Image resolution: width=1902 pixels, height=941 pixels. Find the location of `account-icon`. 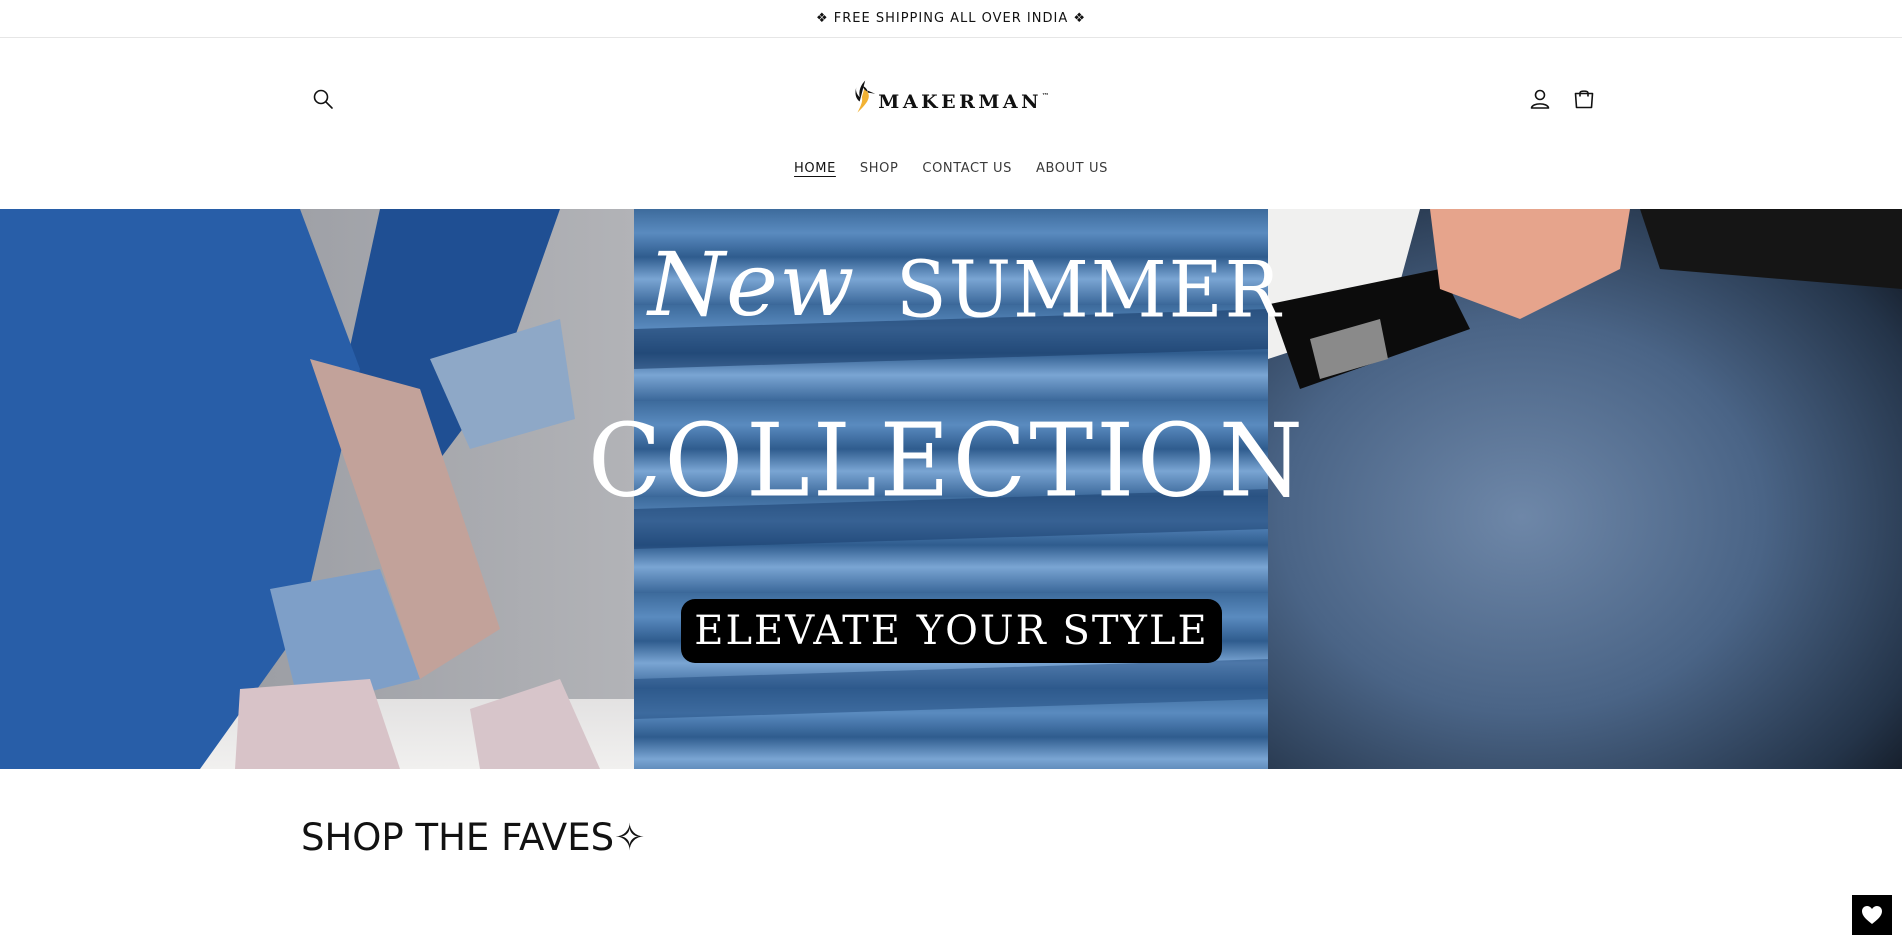

account-icon is located at coordinates (1540, 99).